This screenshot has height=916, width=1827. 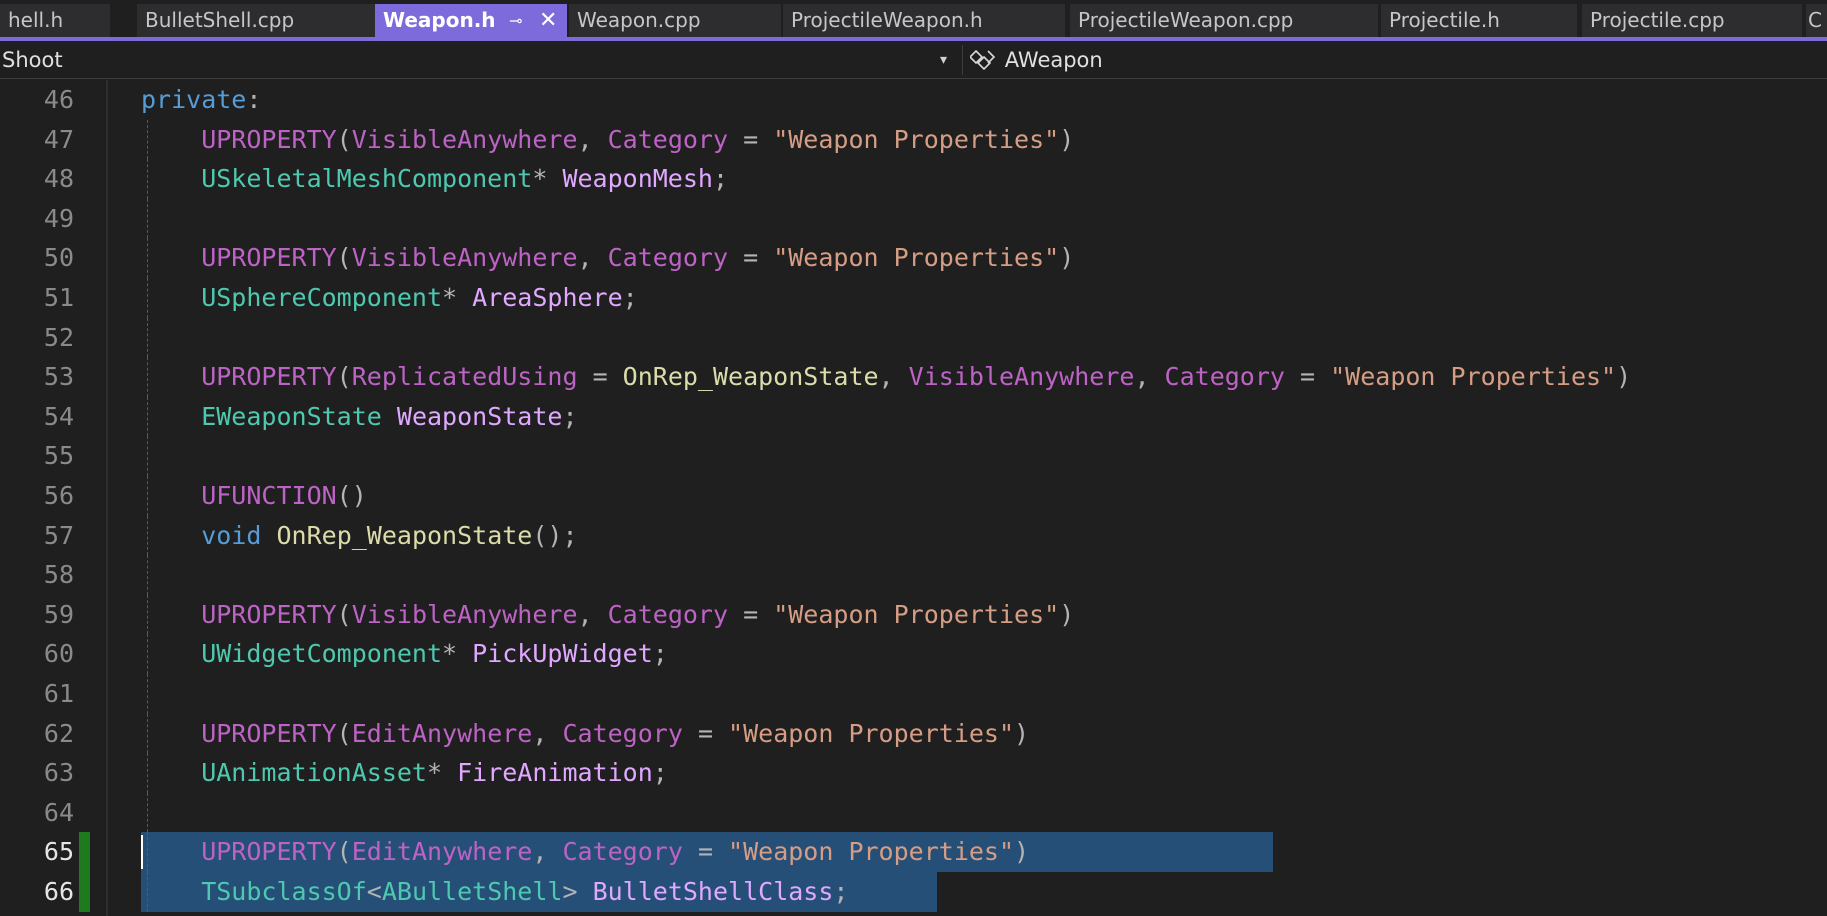 What do you see at coordinates (464, 377) in the screenshot?
I see `code-token: ReplicatedUsing` at bounding box center [464, 377].